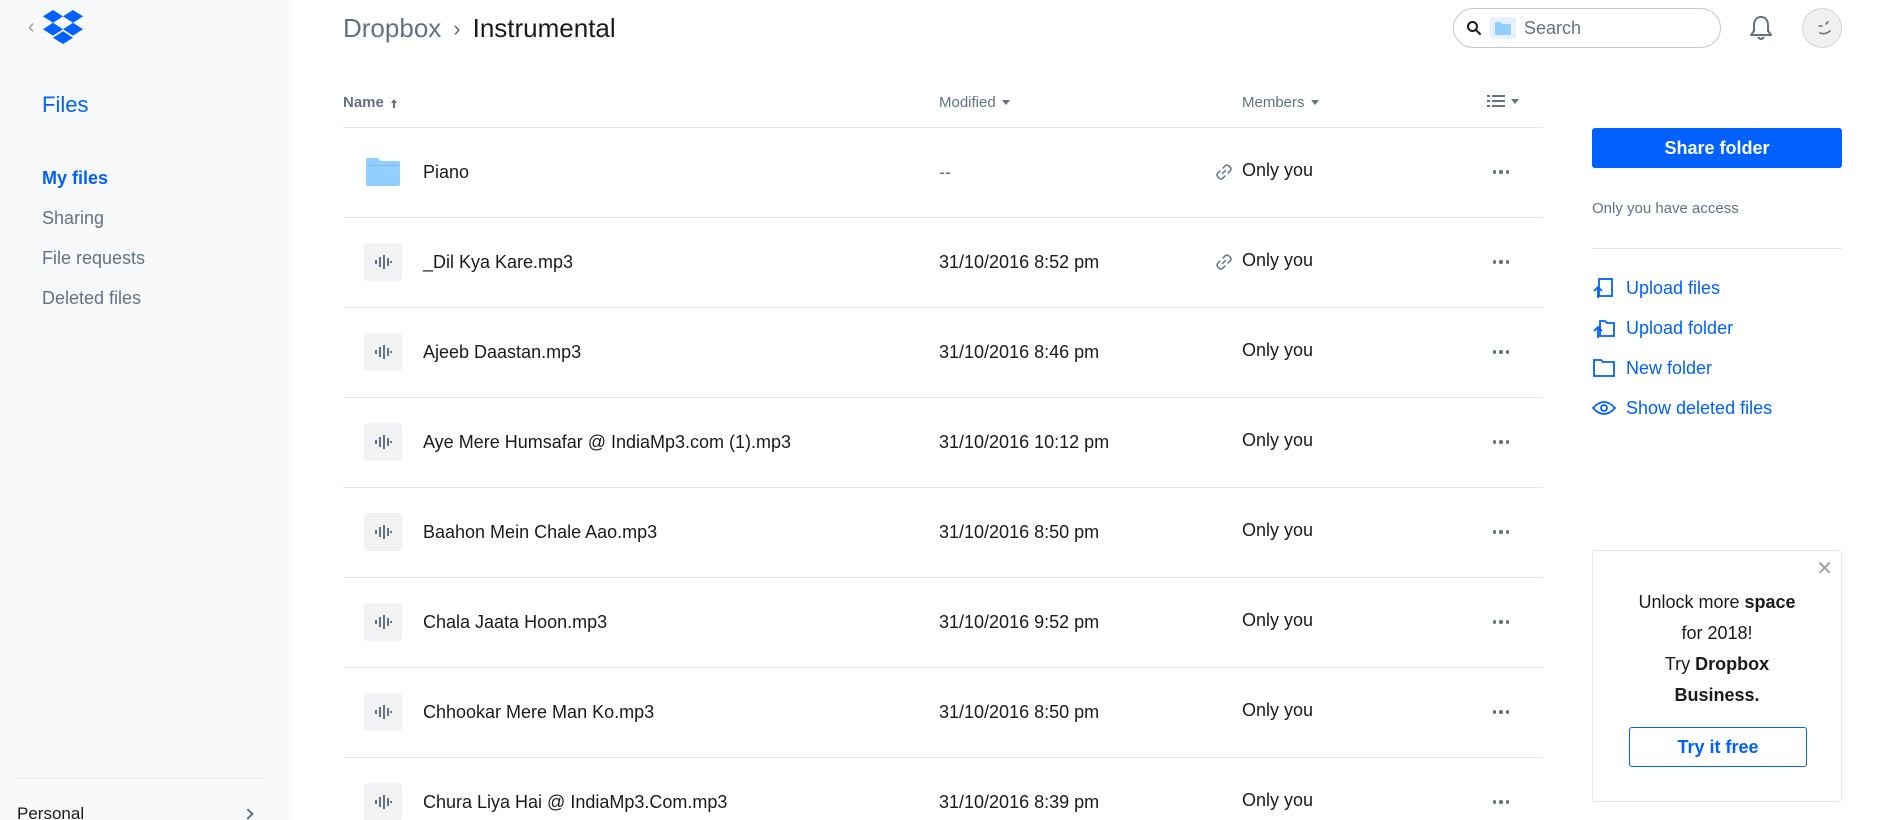 The height and width of the screenshot is (820, 1888). What do you see at coordinates (1682, 408) in the screenshot?
I see `show-deleted-files-action: Show deleted files` at bounding box center [1682, 408].